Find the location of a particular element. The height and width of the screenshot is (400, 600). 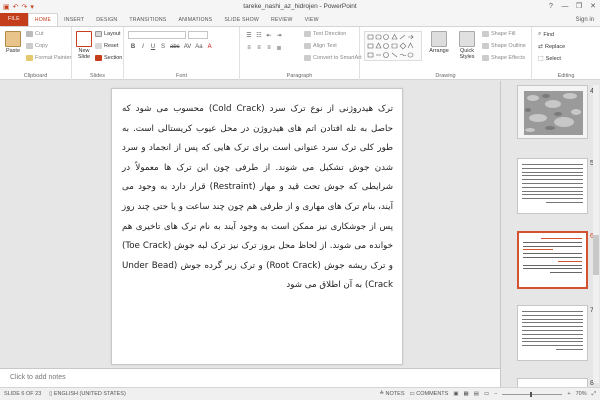

slides-group-label: Slides is located at coordinates (97, 76).